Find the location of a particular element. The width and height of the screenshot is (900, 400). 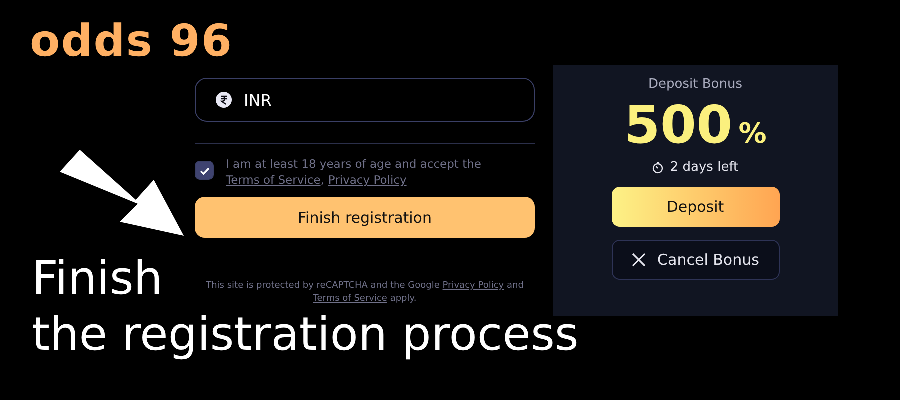

rupee-icon is located at coordinates (224, 100).